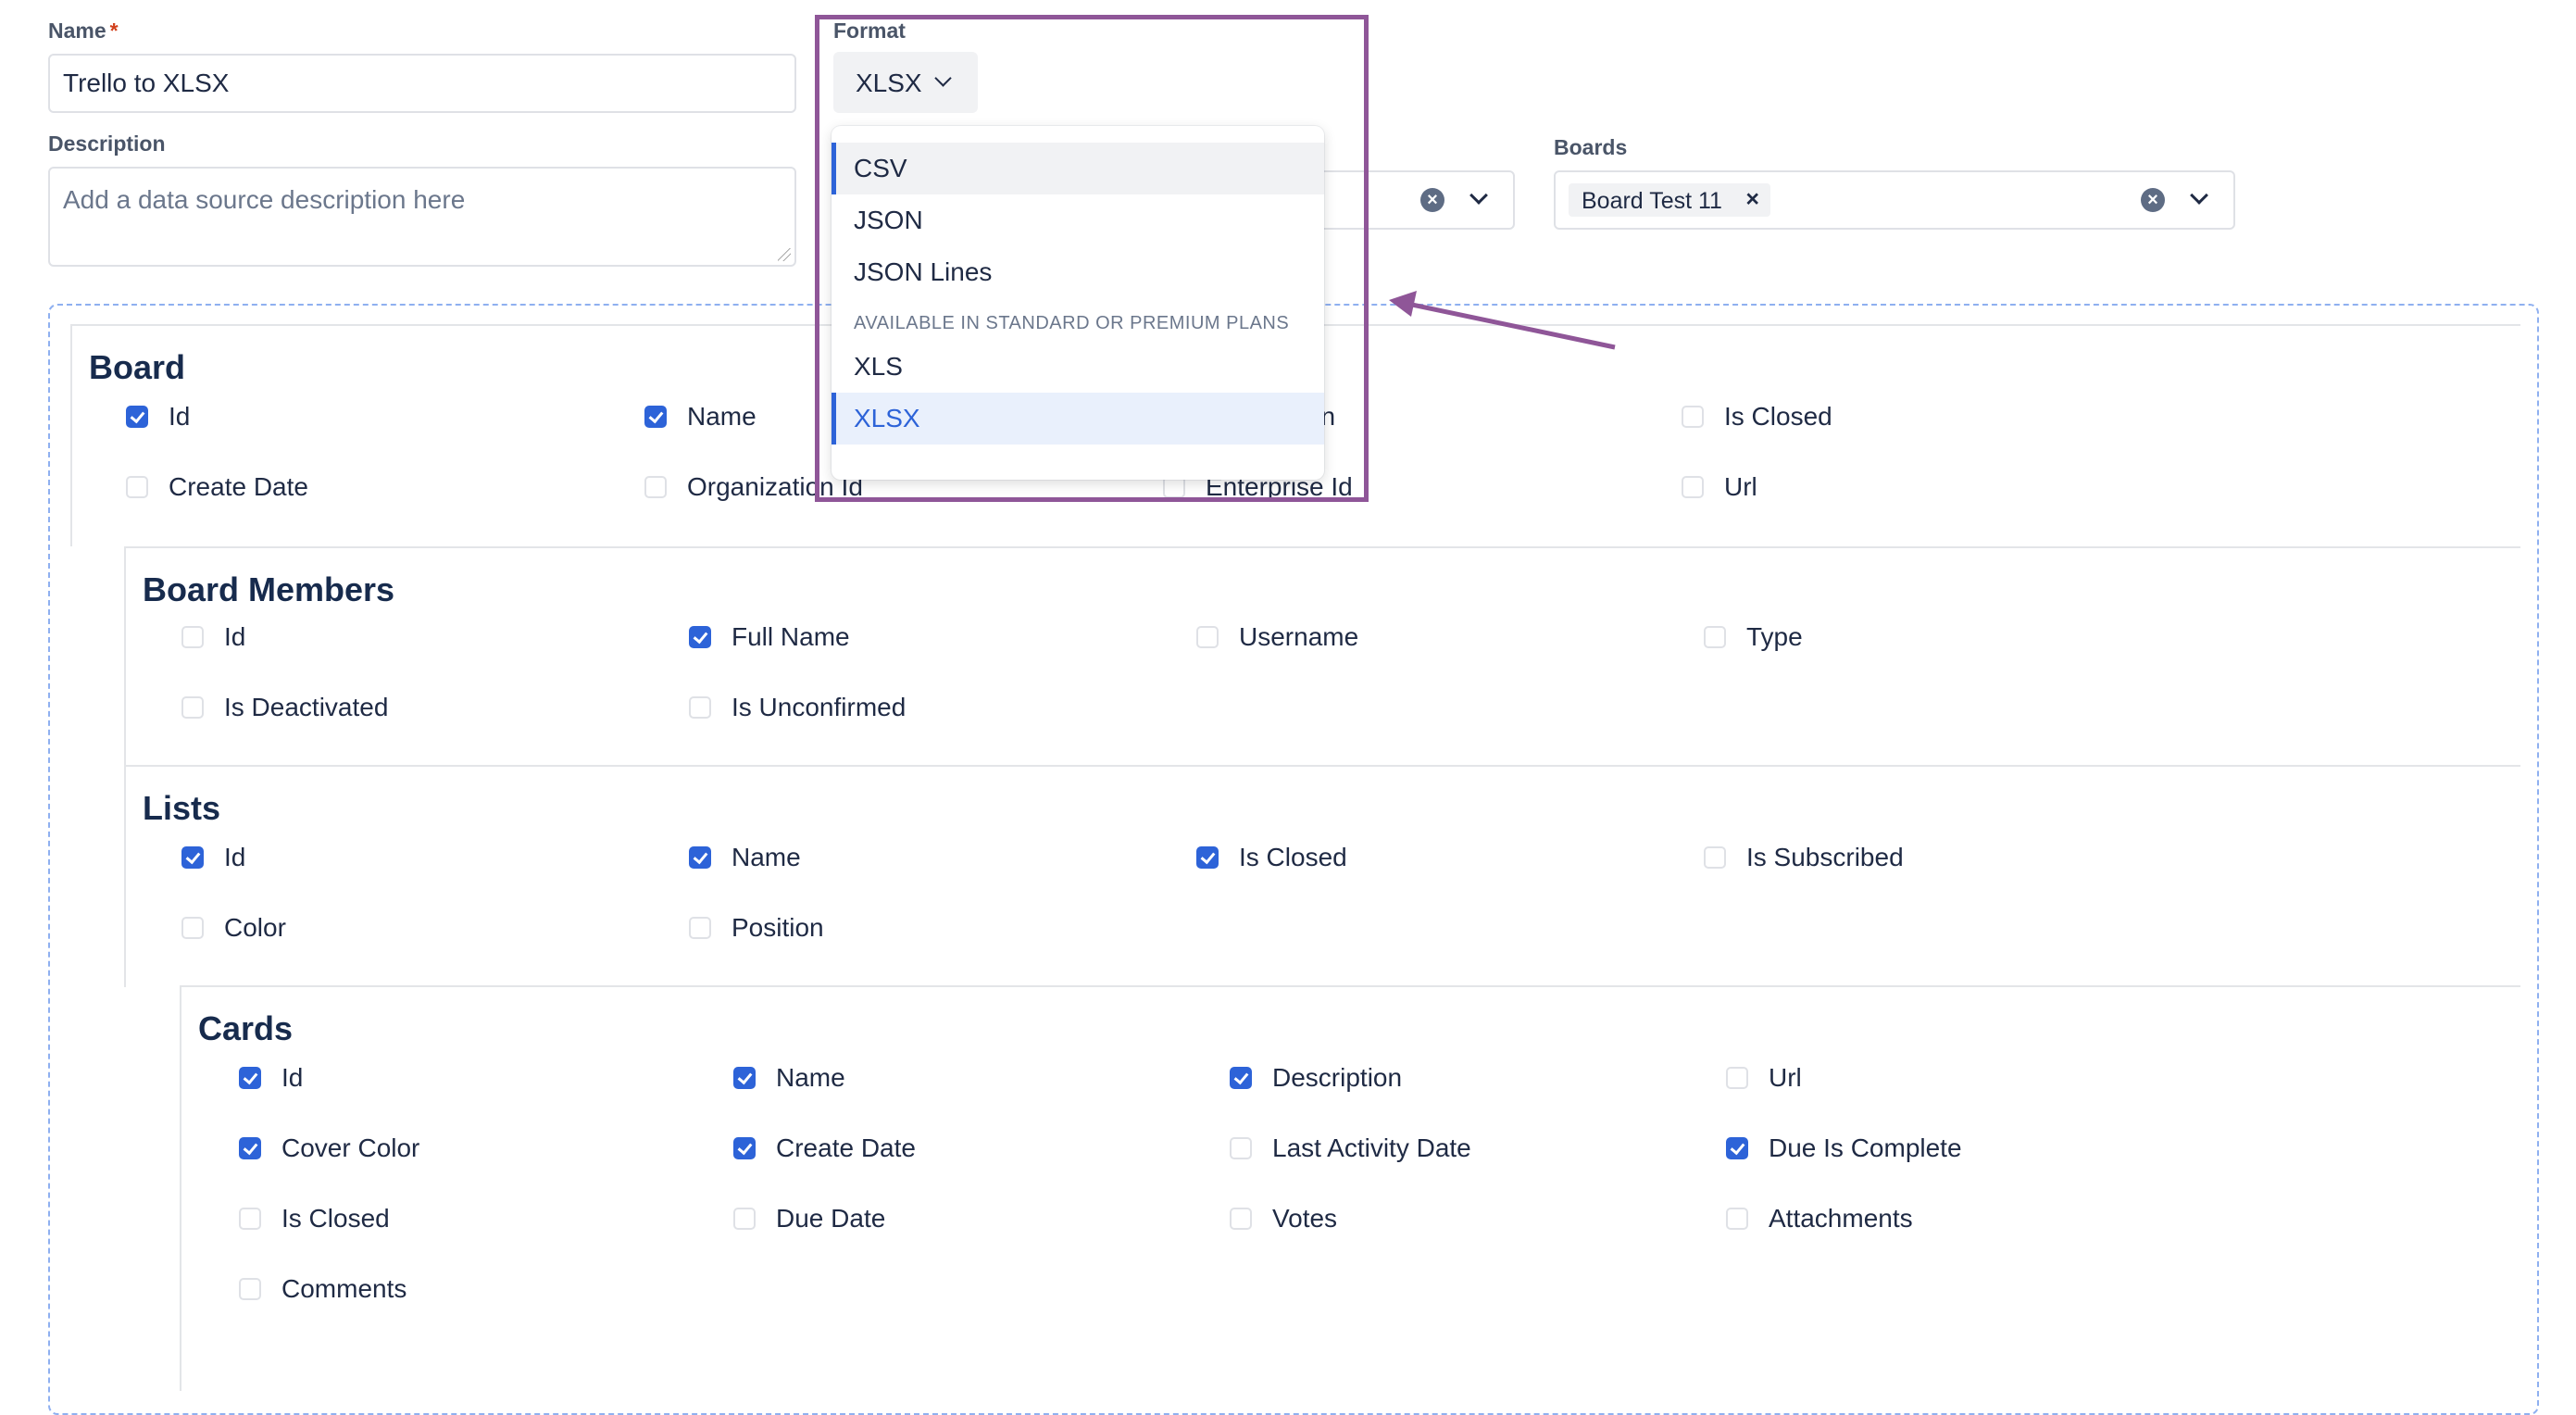 The height and width of the screenshot is (1415, 2576). Describe the element at coordinates (329, 1148) in the screenshot. I see `field-checkbox: Cover Color` at that location.